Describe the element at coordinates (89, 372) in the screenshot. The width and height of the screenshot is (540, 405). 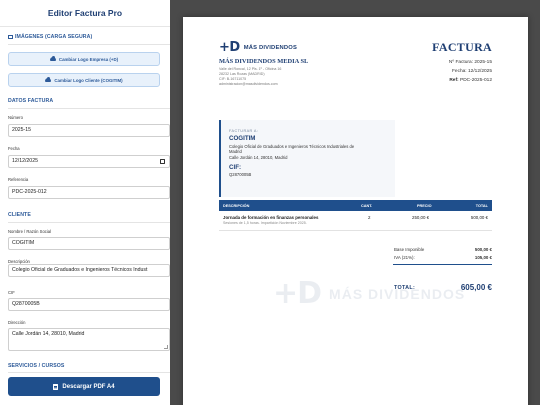
I see `services-section-divider` at that location.